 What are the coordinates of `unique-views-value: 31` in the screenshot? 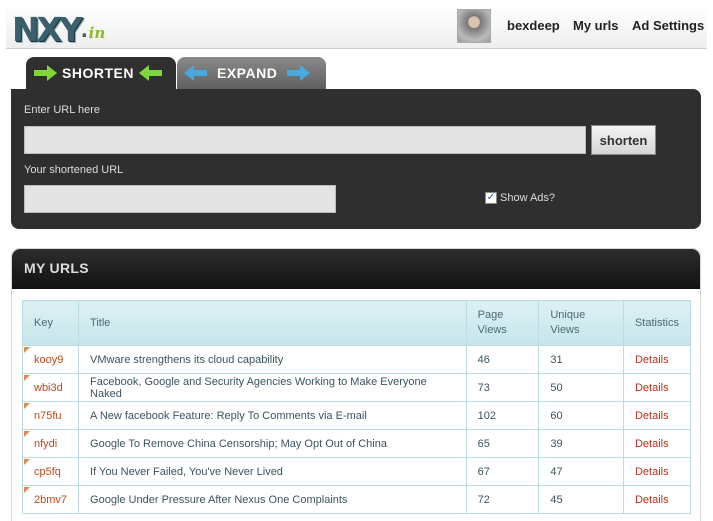 It's located at (581, 359).